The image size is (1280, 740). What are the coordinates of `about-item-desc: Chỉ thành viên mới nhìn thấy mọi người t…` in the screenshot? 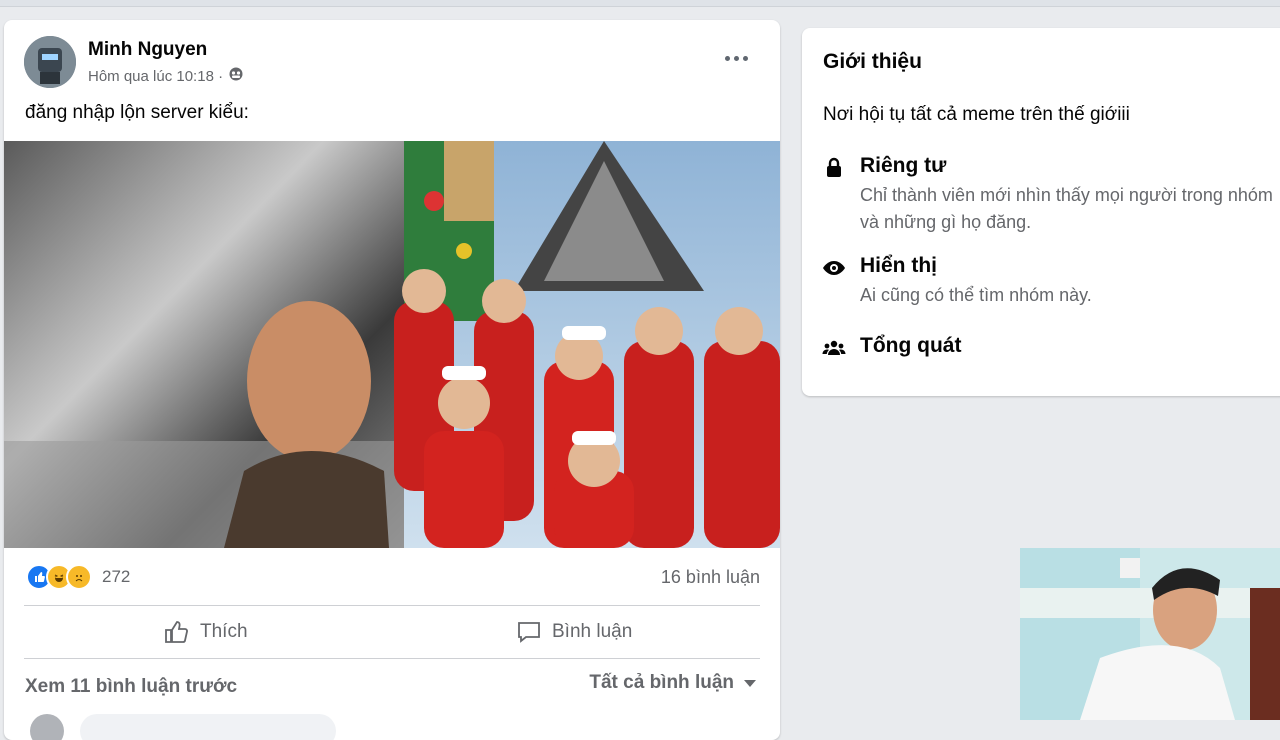 It's located at (1066, 208).